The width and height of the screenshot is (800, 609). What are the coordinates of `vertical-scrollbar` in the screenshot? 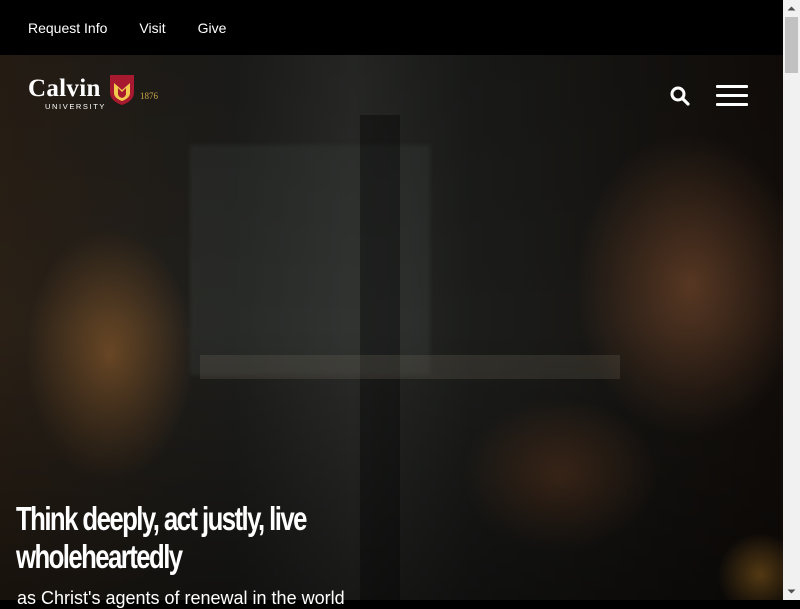 It's located at (791, 300).